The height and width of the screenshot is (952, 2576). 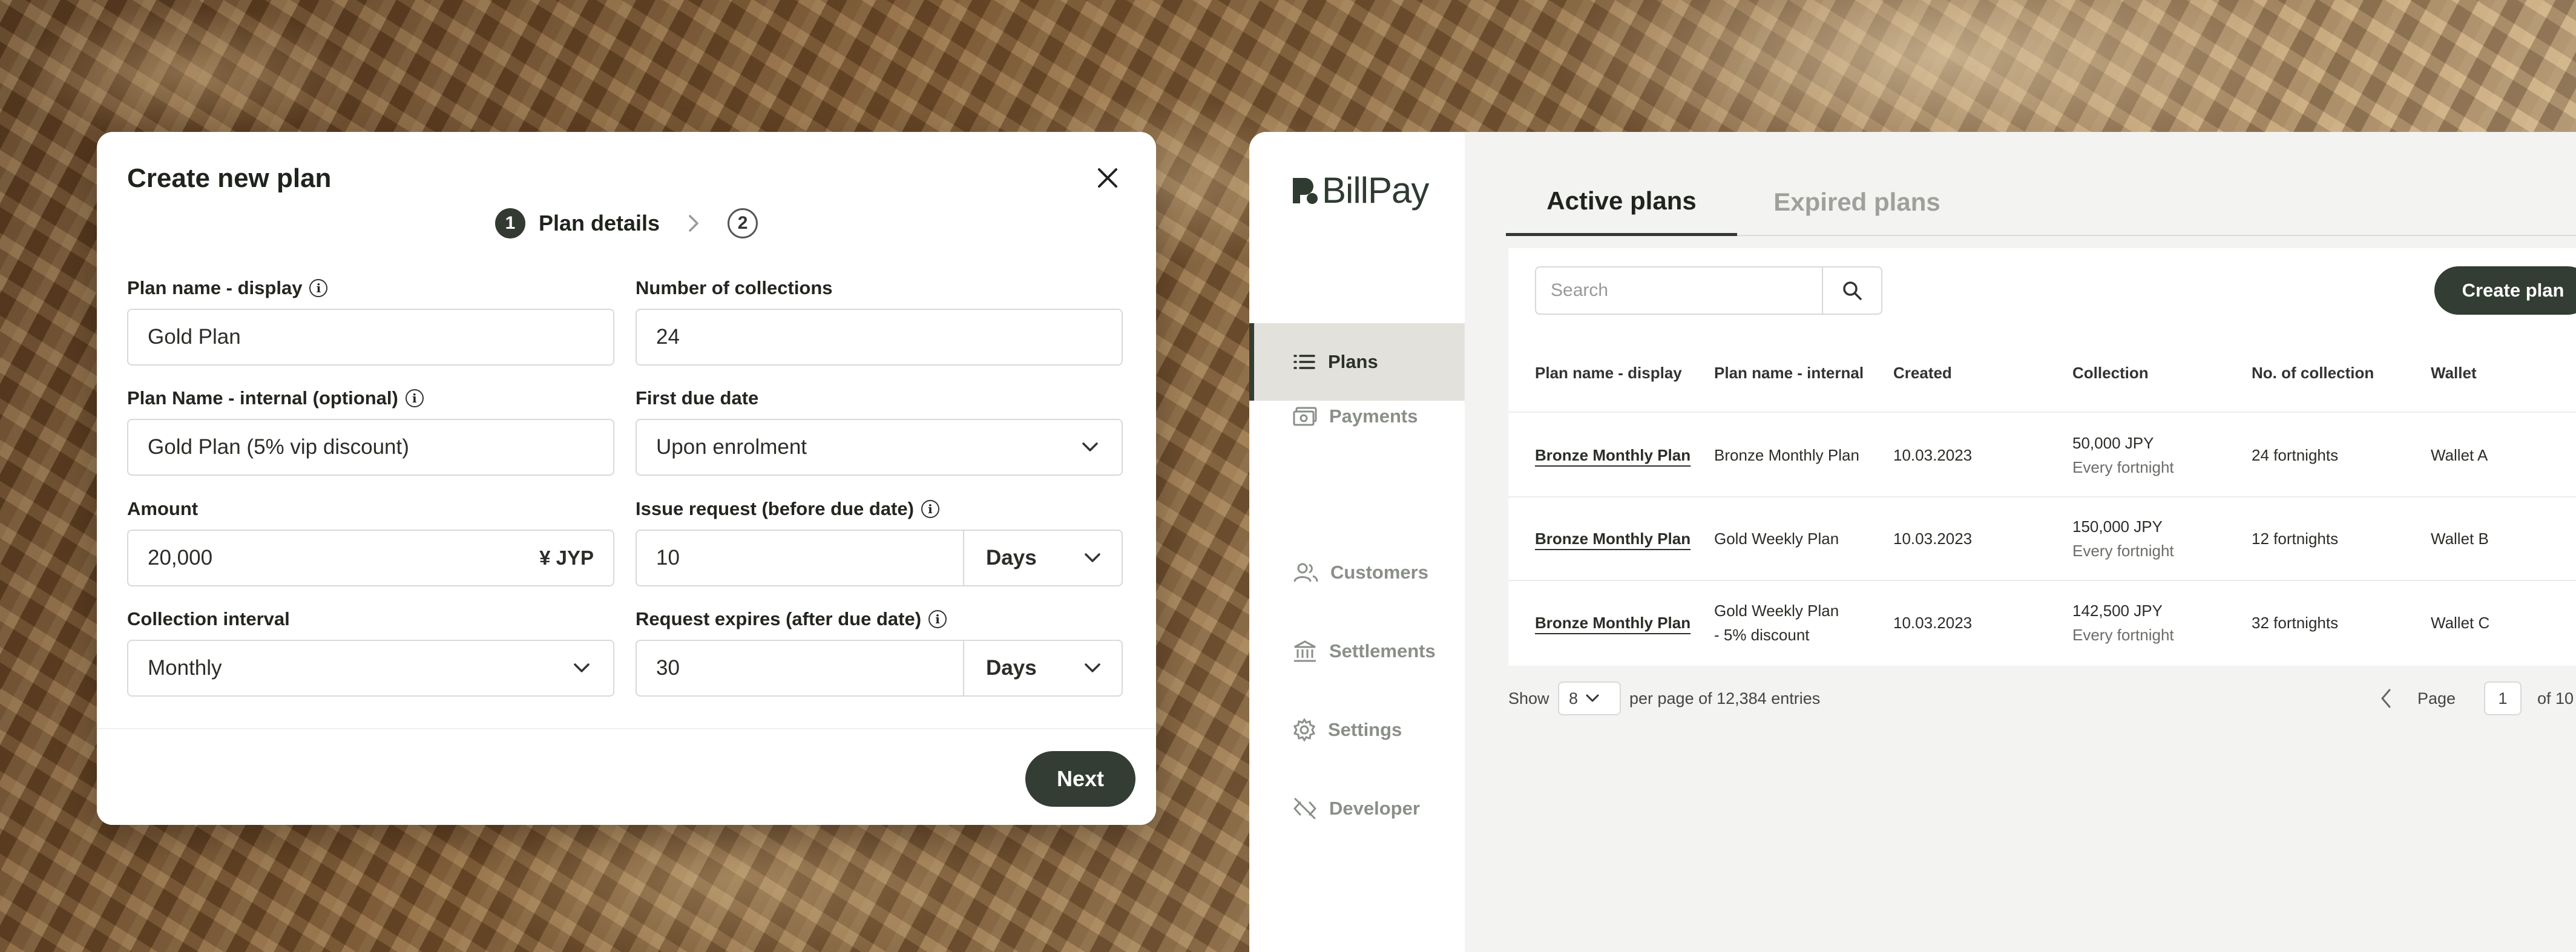 I want to click on plan-name-display-value: Gold Plan, so click(x=194, y=337).